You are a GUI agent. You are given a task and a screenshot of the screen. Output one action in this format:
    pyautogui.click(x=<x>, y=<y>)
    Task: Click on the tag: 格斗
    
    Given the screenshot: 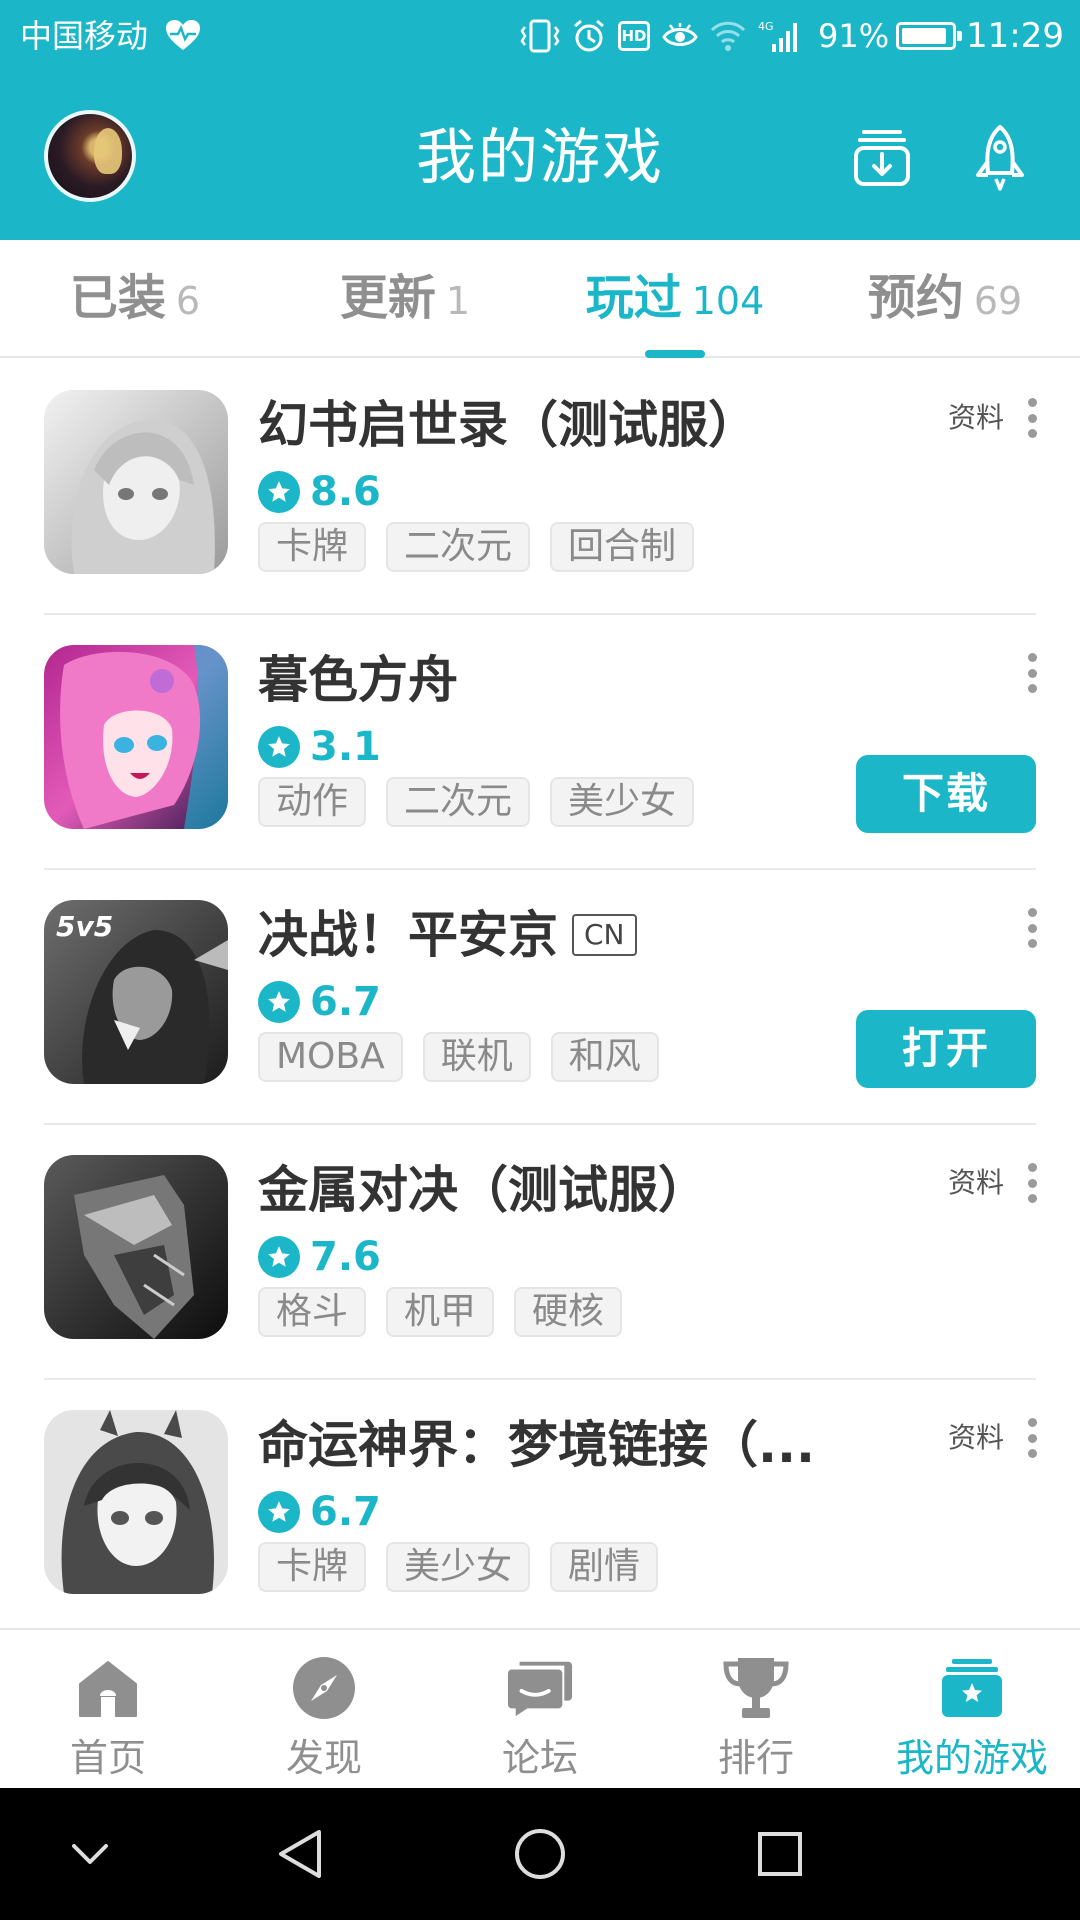 What is the action you would take?
    pyautogui.click(x=312, y=1312)
    